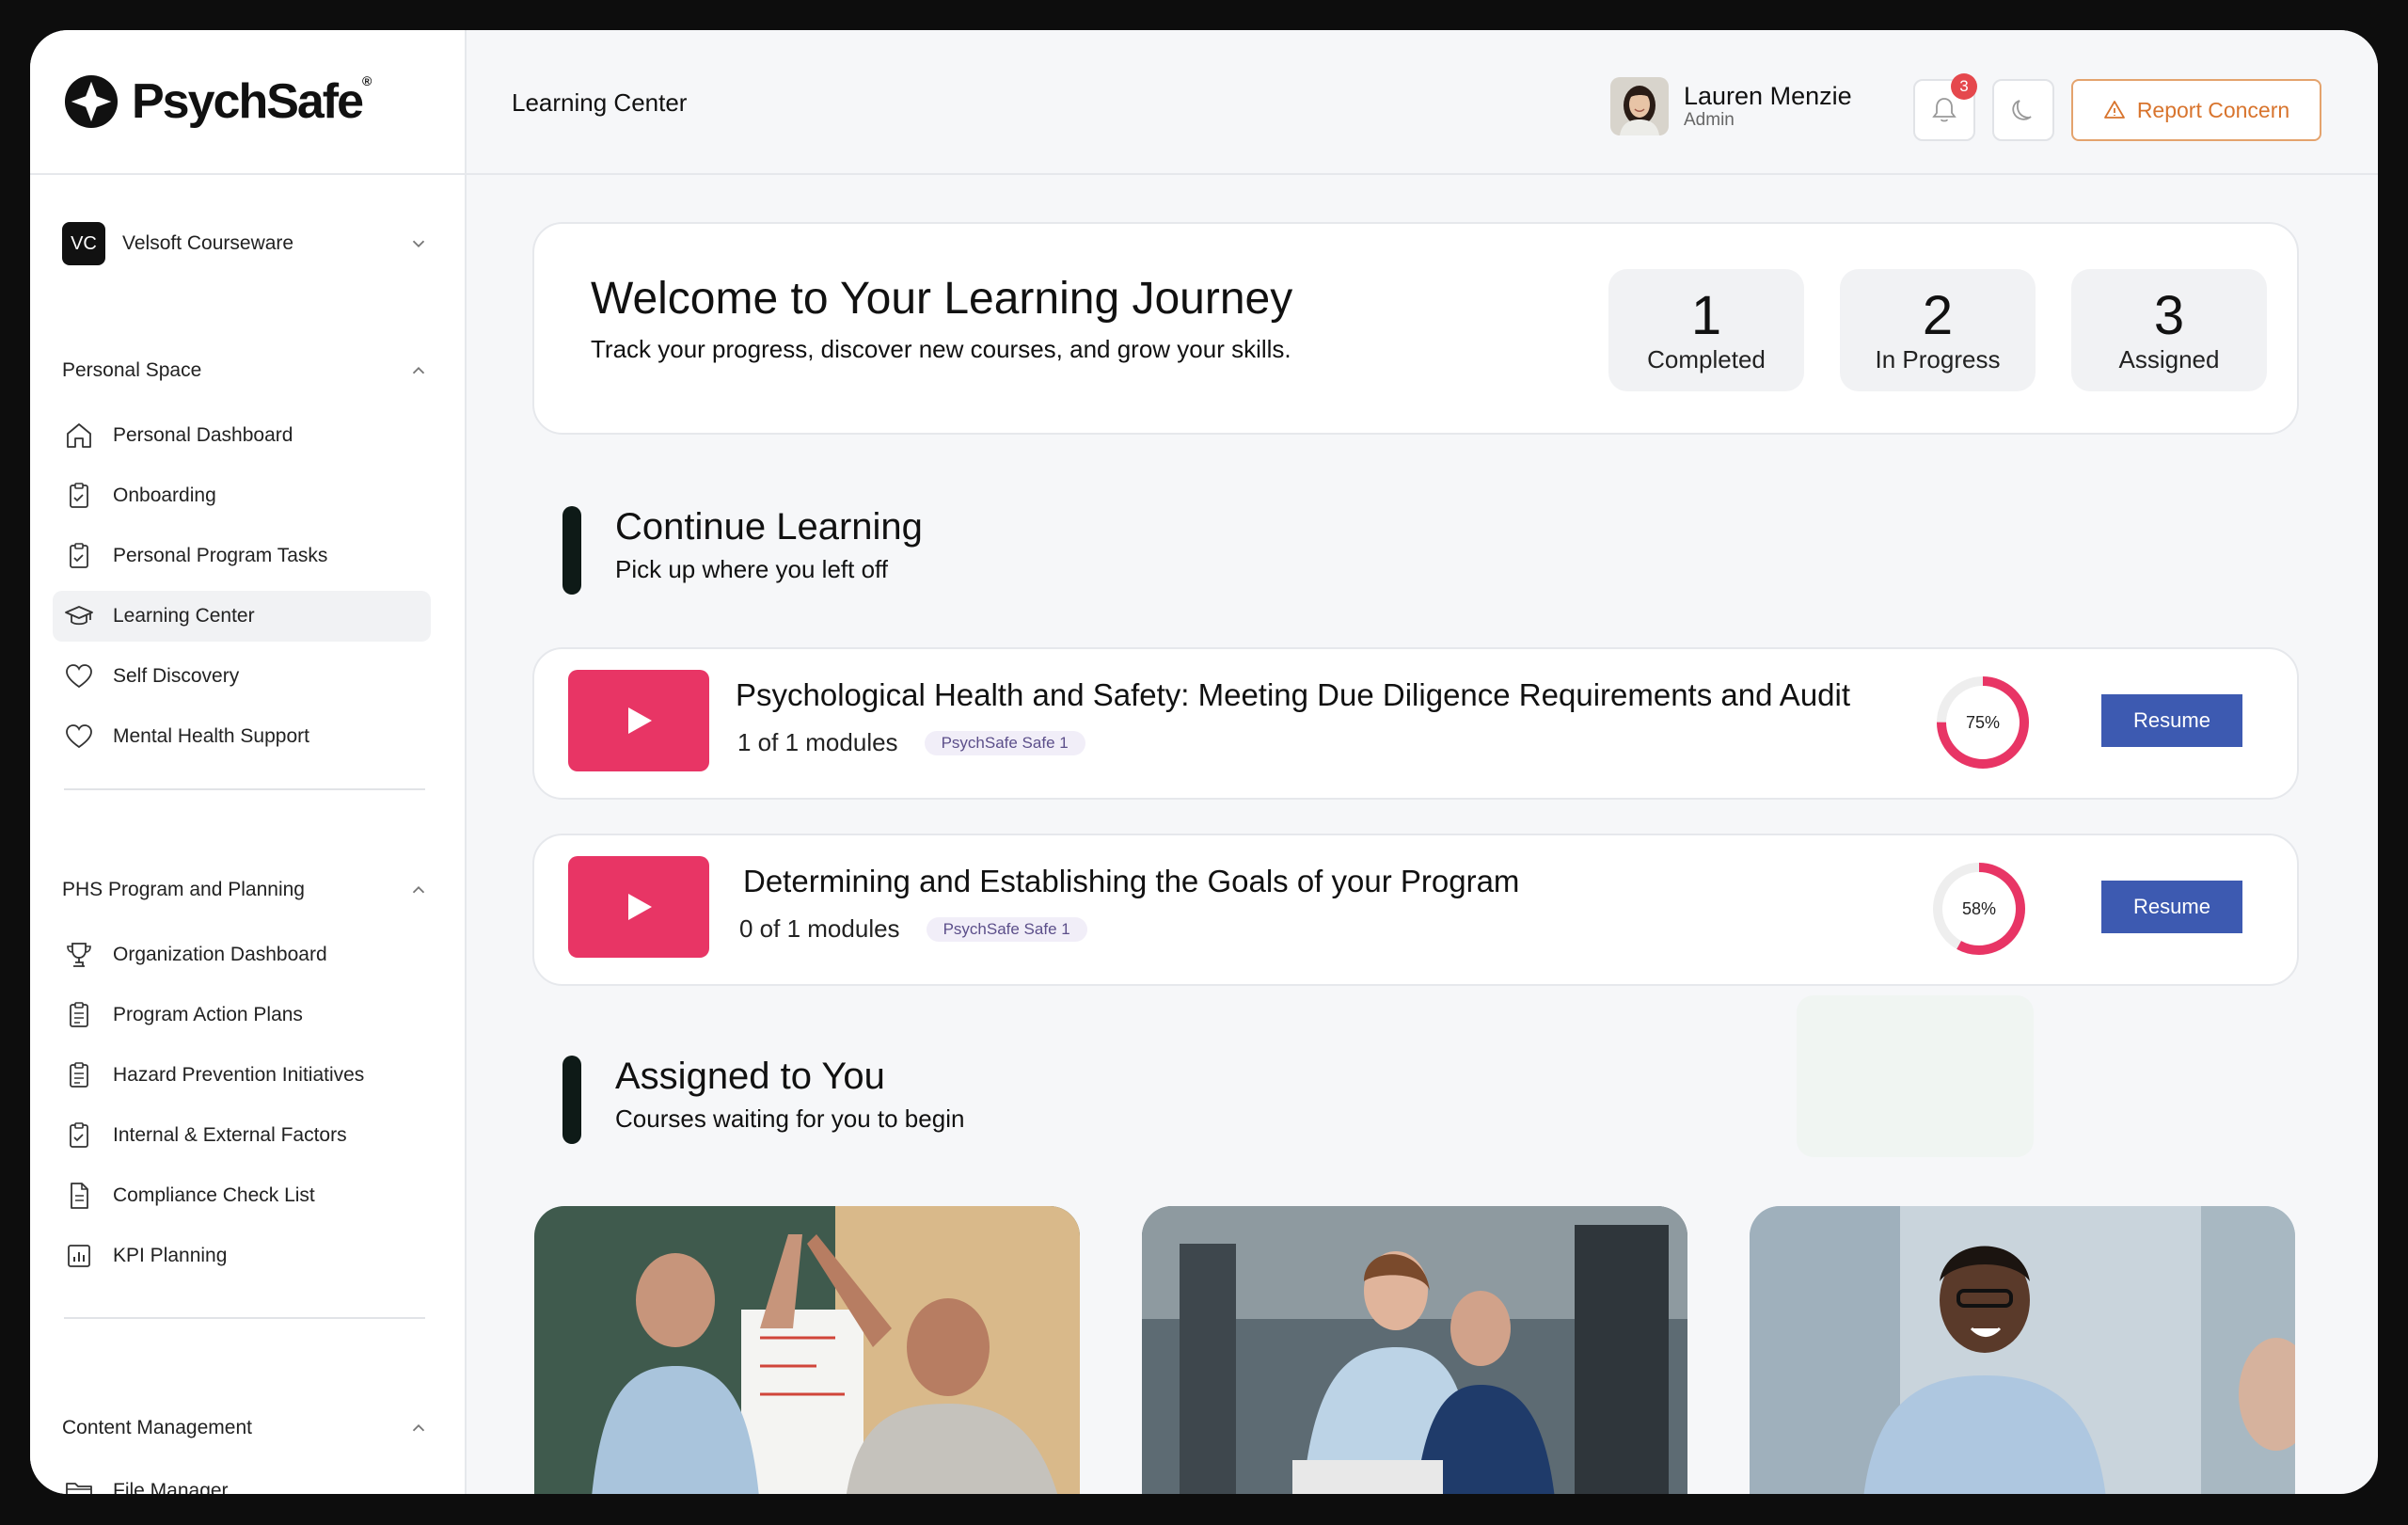  Describe the element at coordinates (419, 244) in the screenshot. I see `chevron-down-icon` at that location.